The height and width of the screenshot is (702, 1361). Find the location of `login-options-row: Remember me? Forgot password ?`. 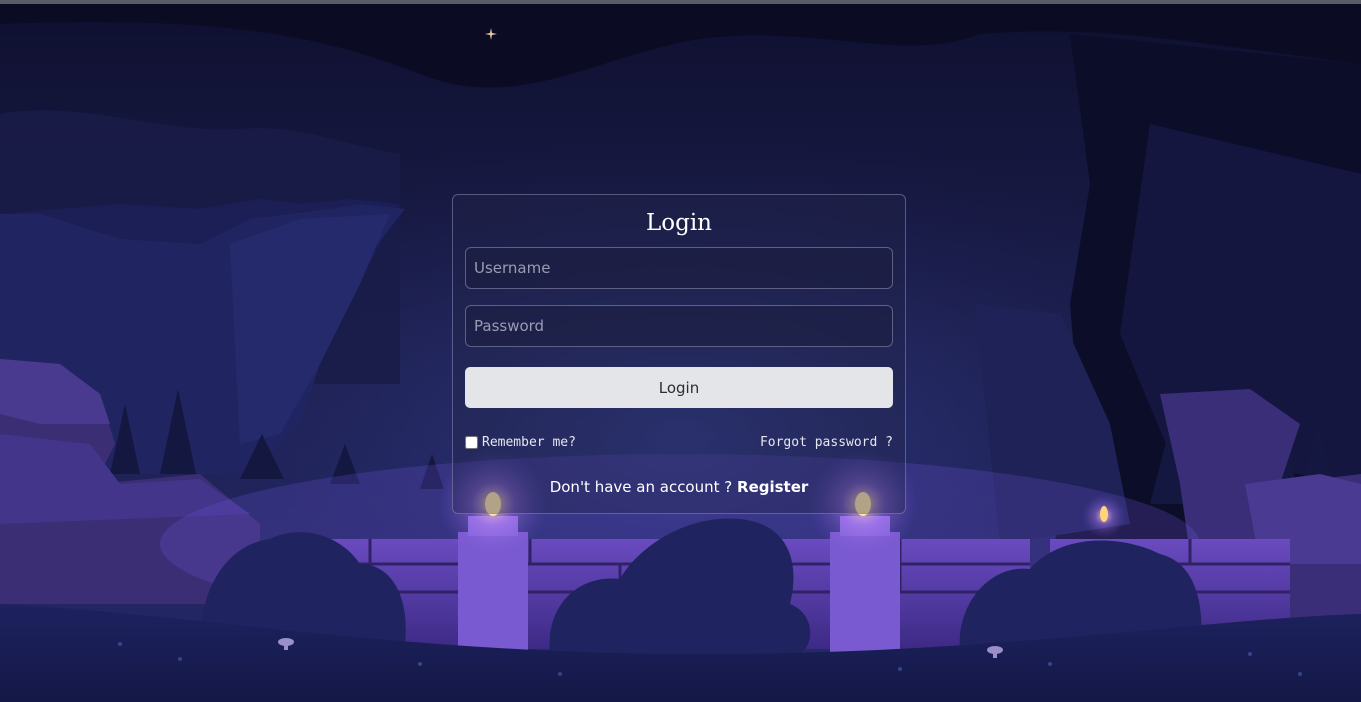

login-options-row: Remember me? Forgot password ? is located at coordinates (679, 442).